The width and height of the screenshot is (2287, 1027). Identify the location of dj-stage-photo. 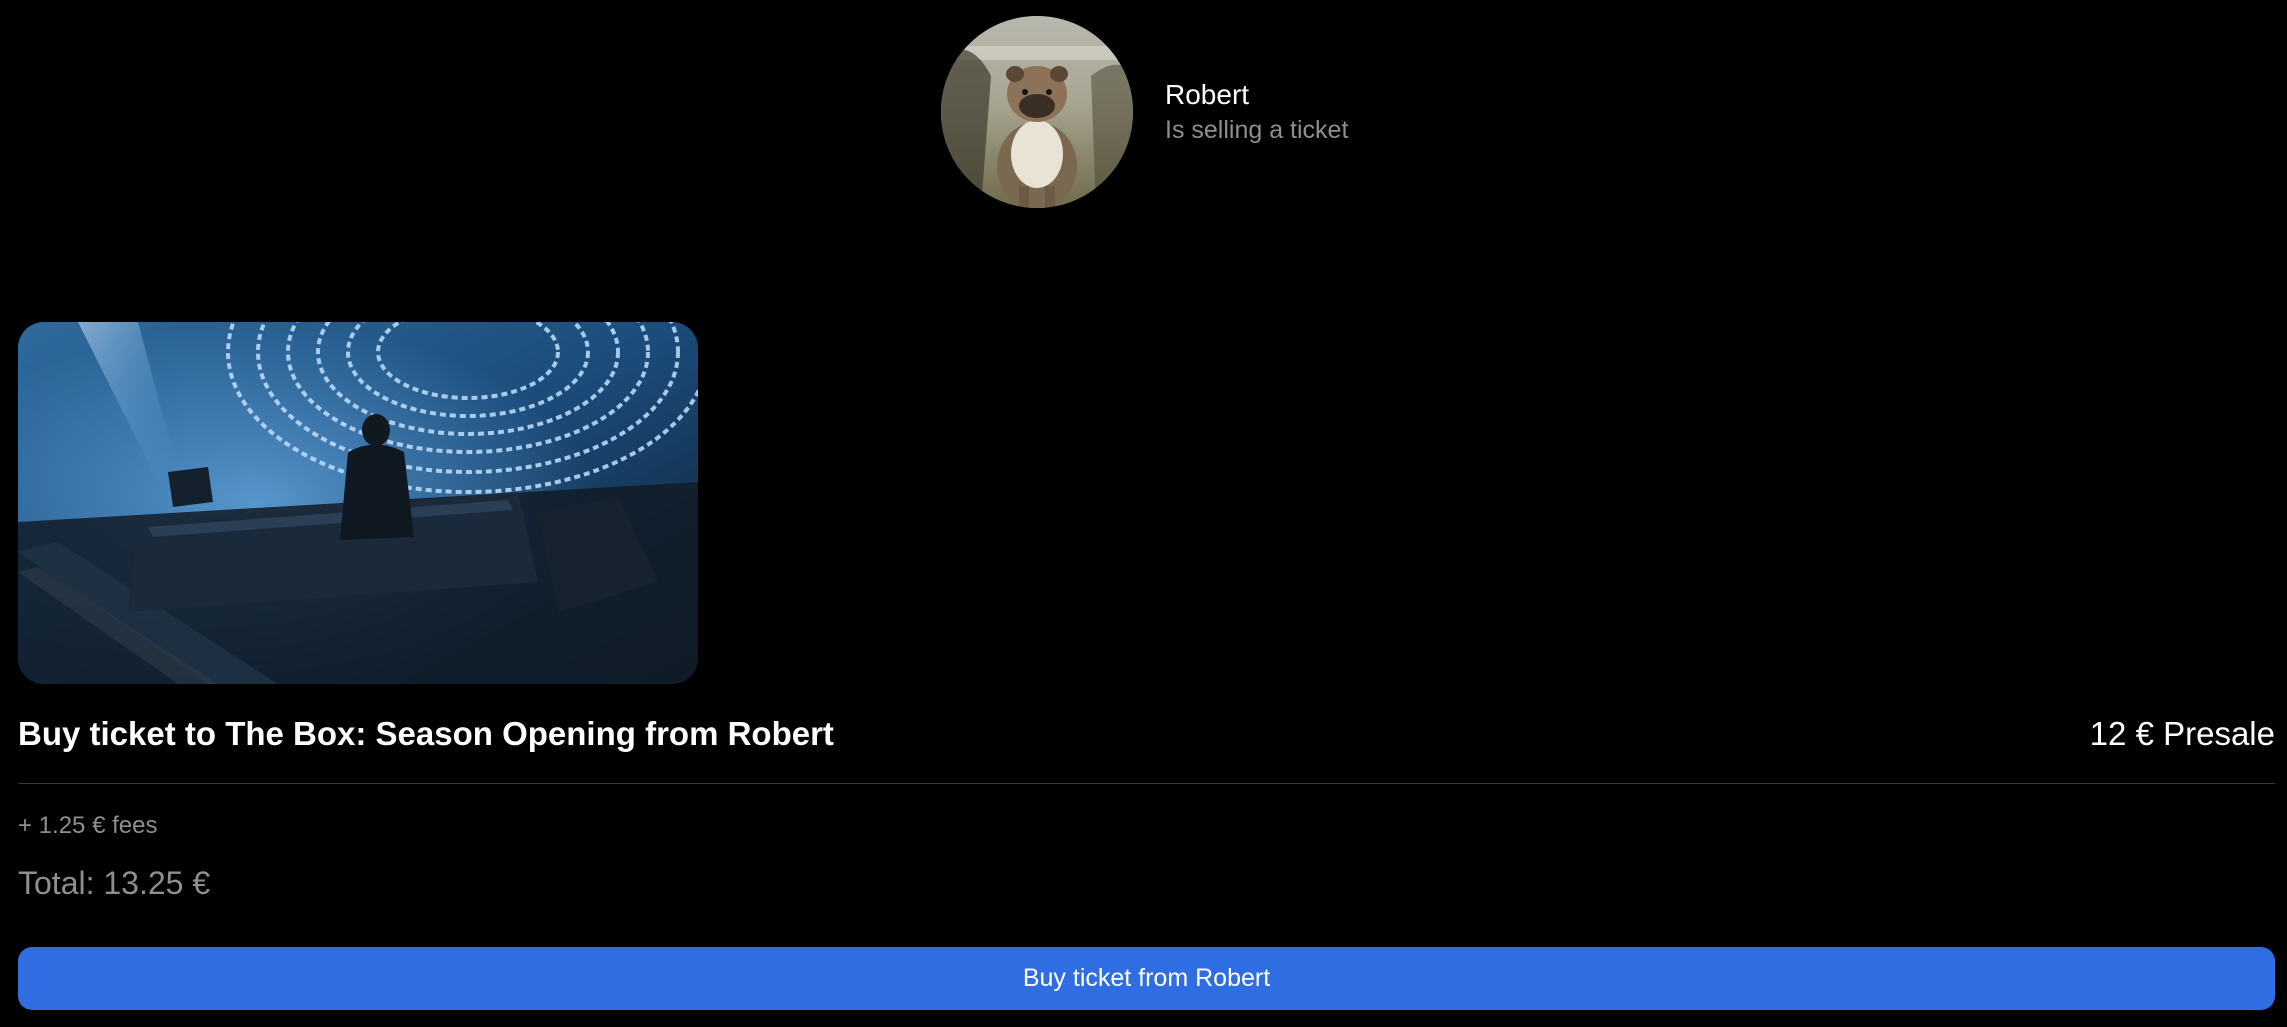
(358, 503).